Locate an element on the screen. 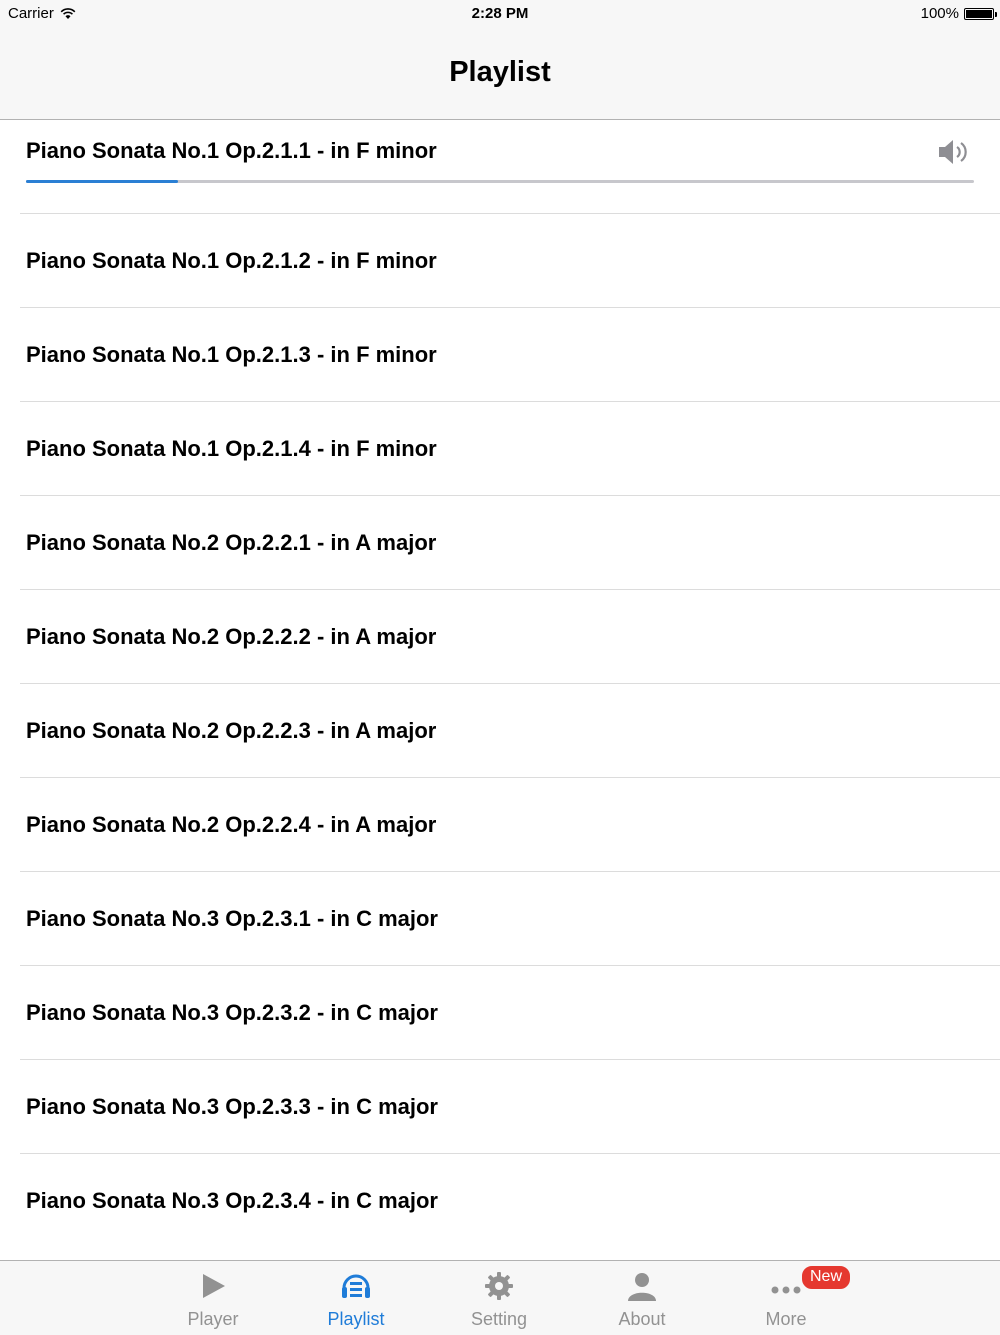  track-row: Piano Sonata No.2 Op.2.2.1 - in A major is located at coordinates (510, 542).